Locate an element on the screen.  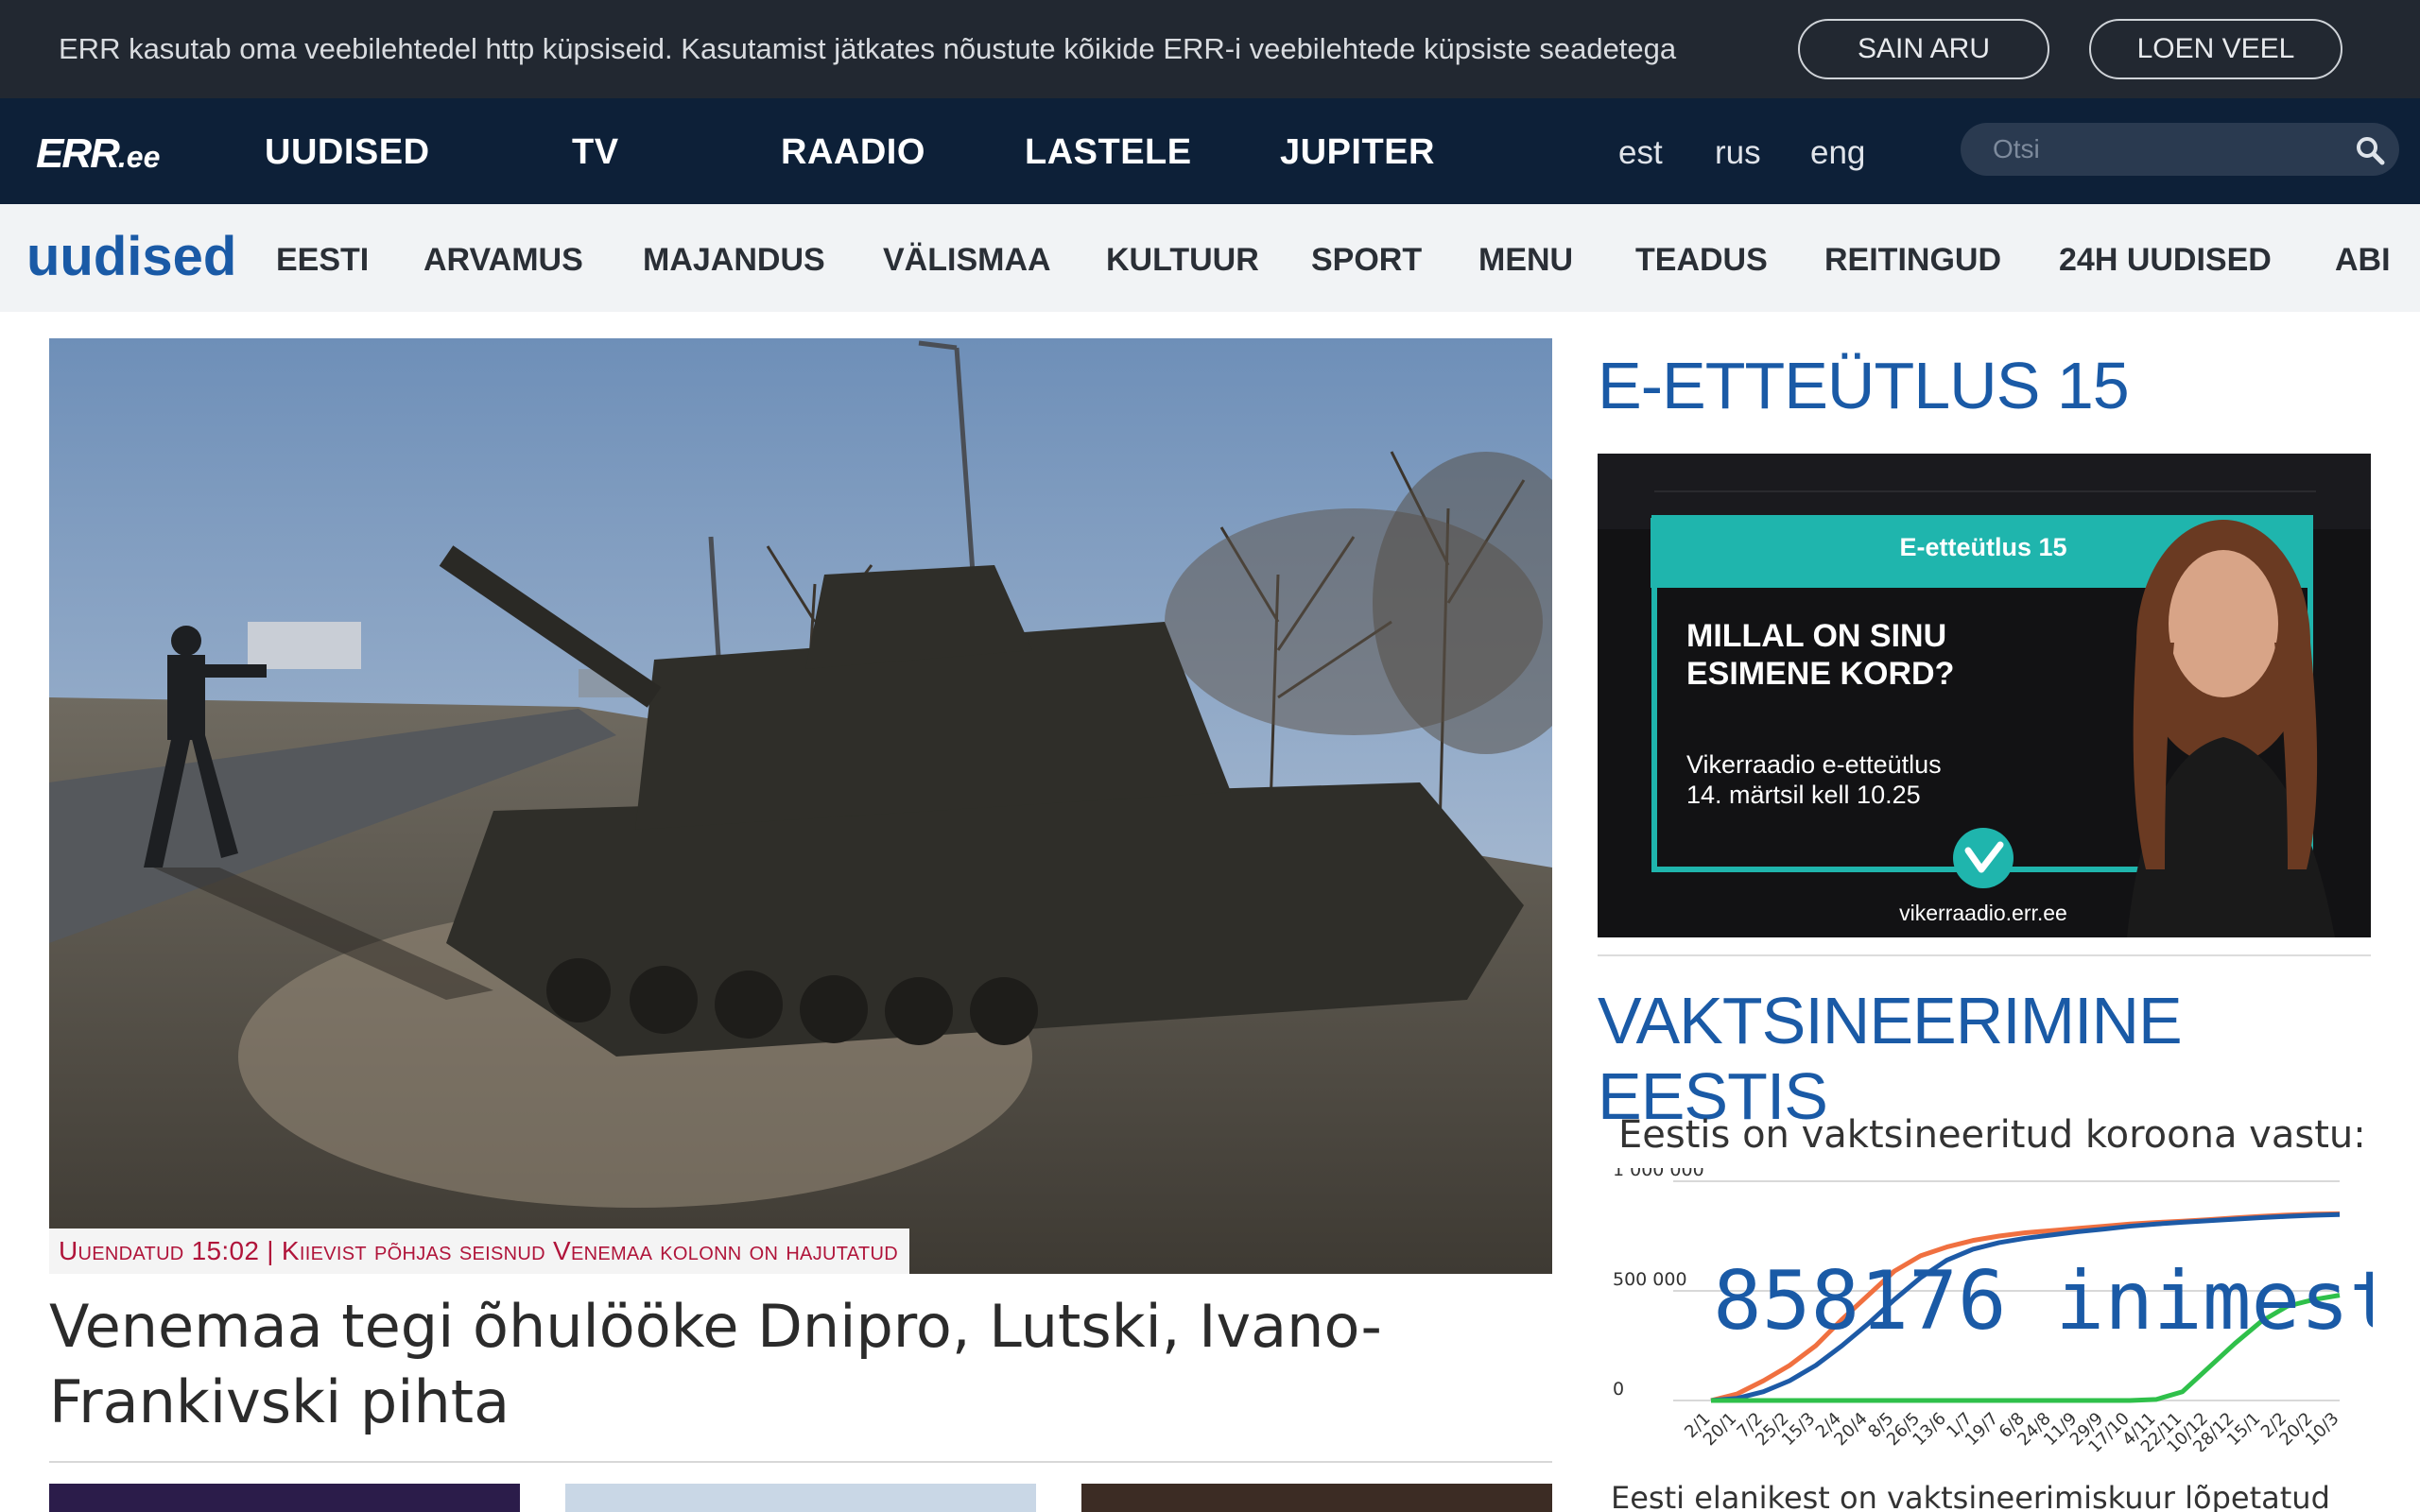
search-box is located at coordinates (2180, 149).